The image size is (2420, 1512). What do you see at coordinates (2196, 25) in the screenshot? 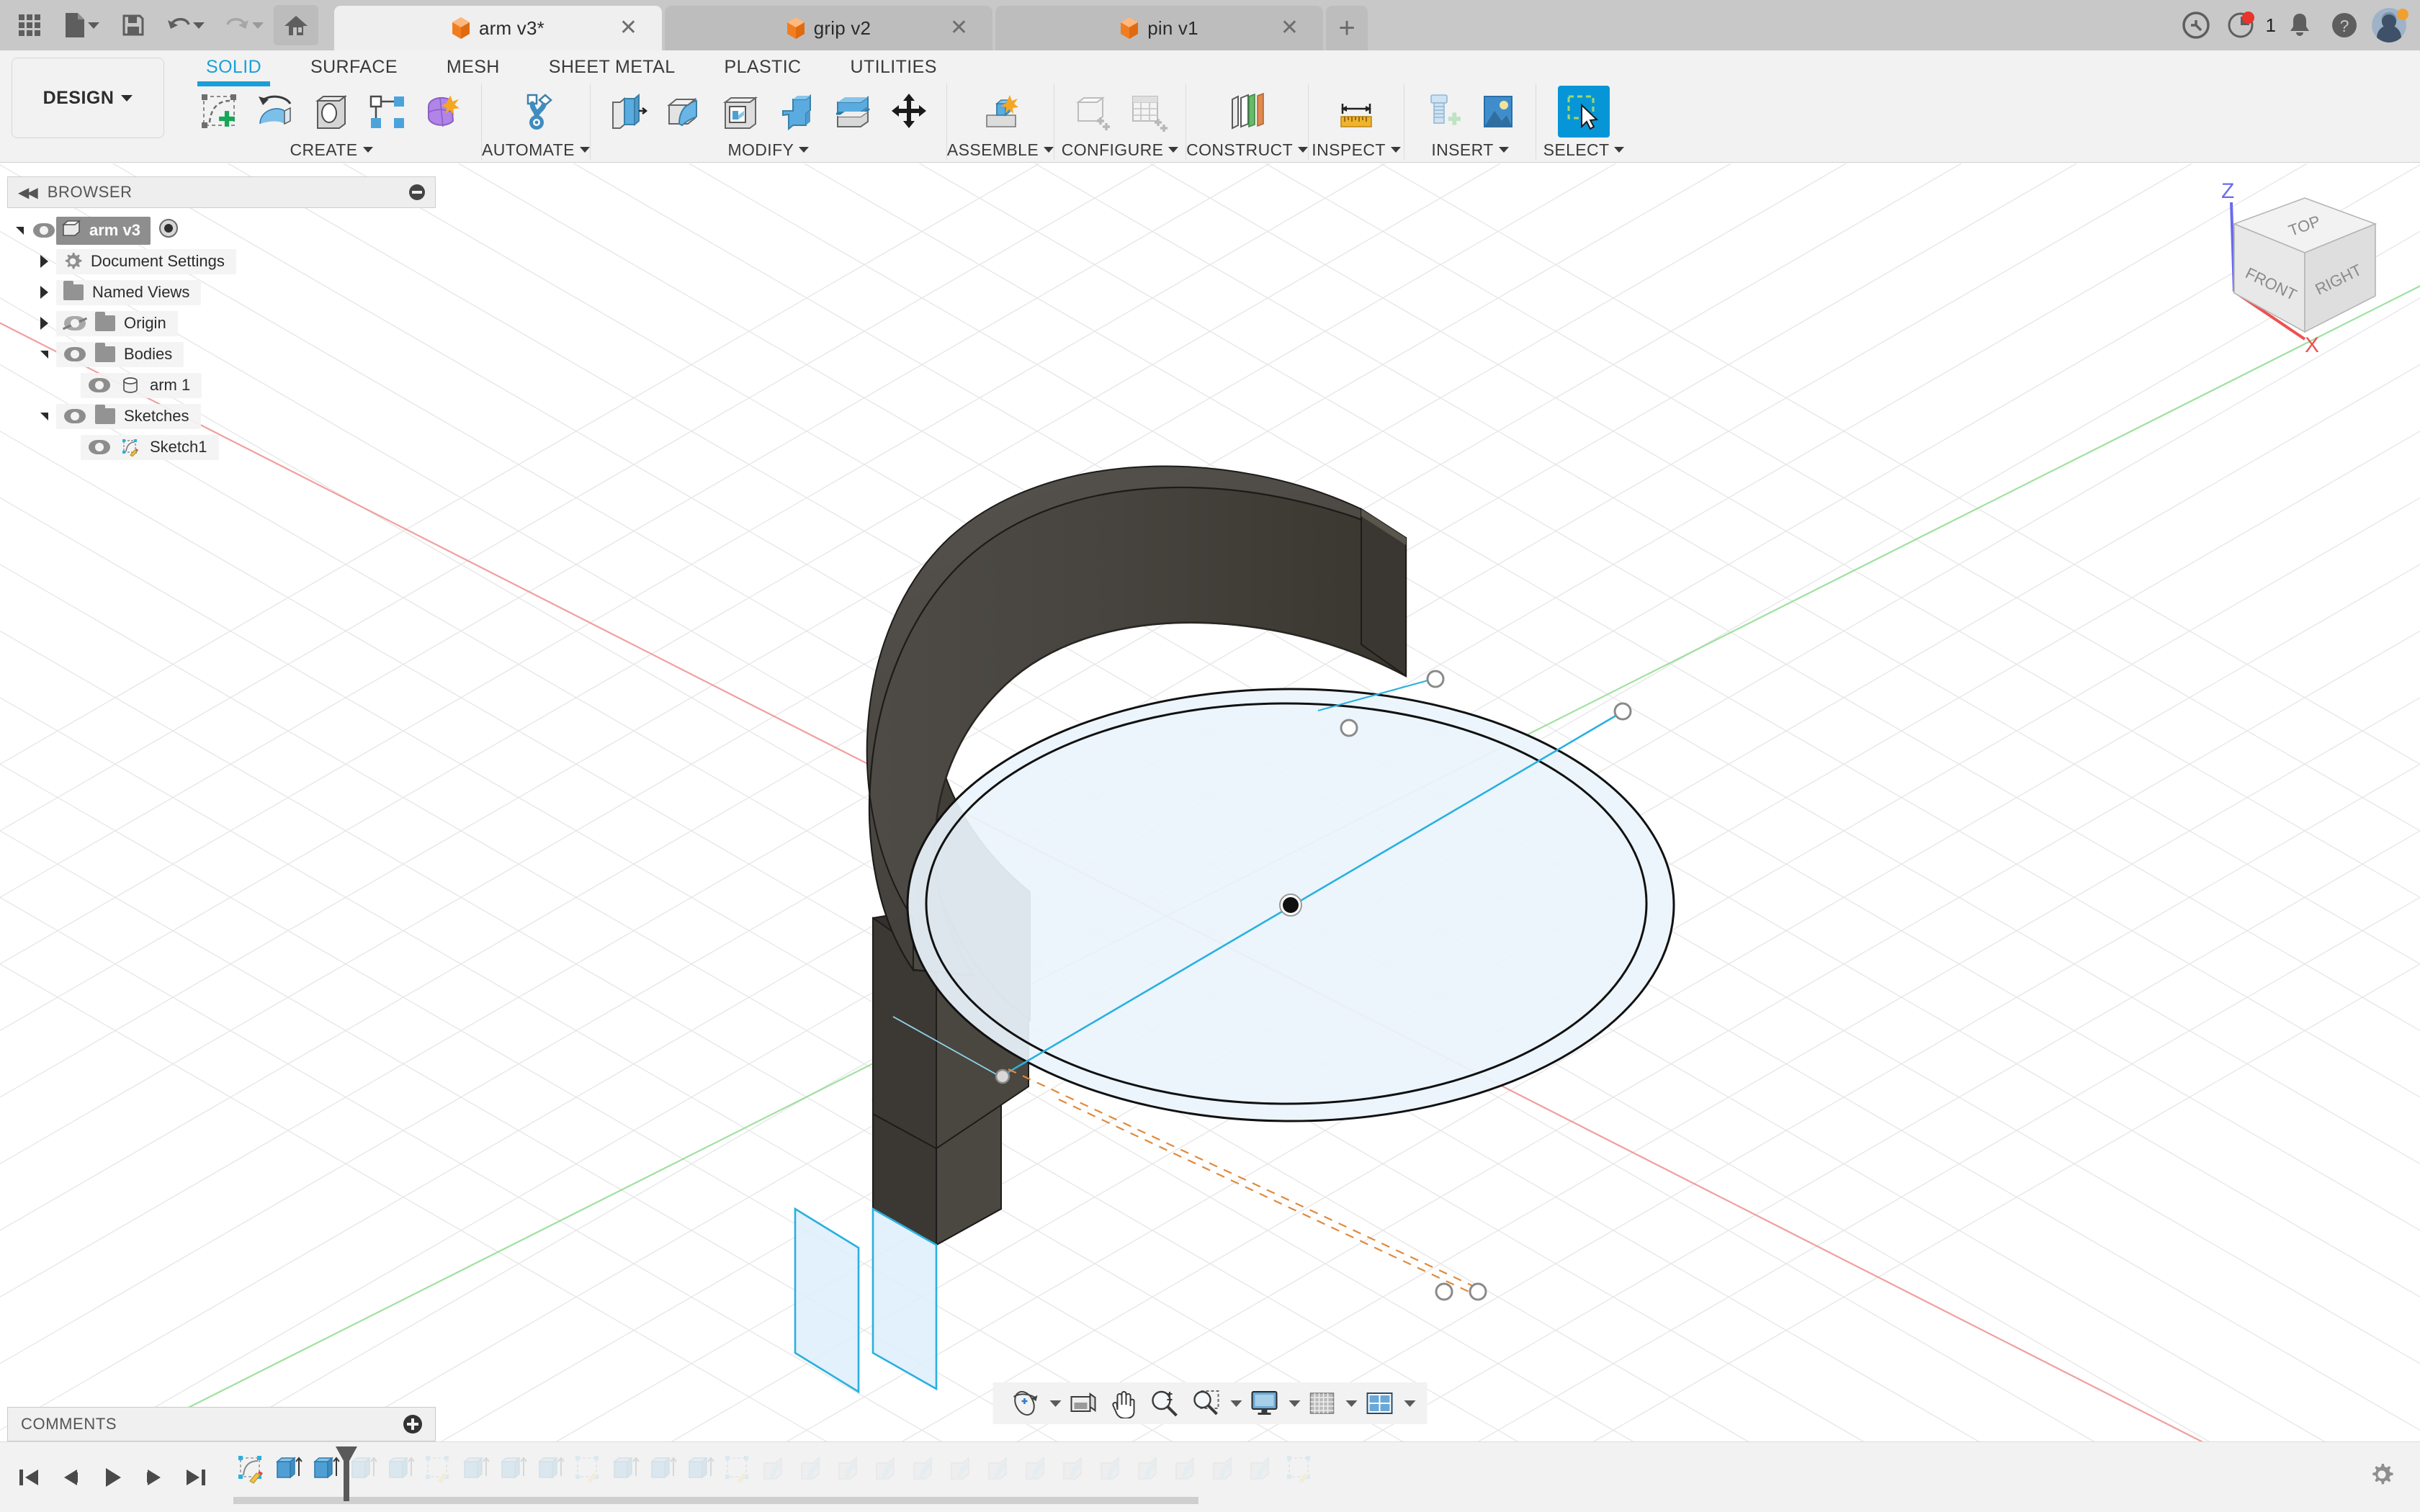
I see `extensions-icon` at bounding box center [2196, 25].